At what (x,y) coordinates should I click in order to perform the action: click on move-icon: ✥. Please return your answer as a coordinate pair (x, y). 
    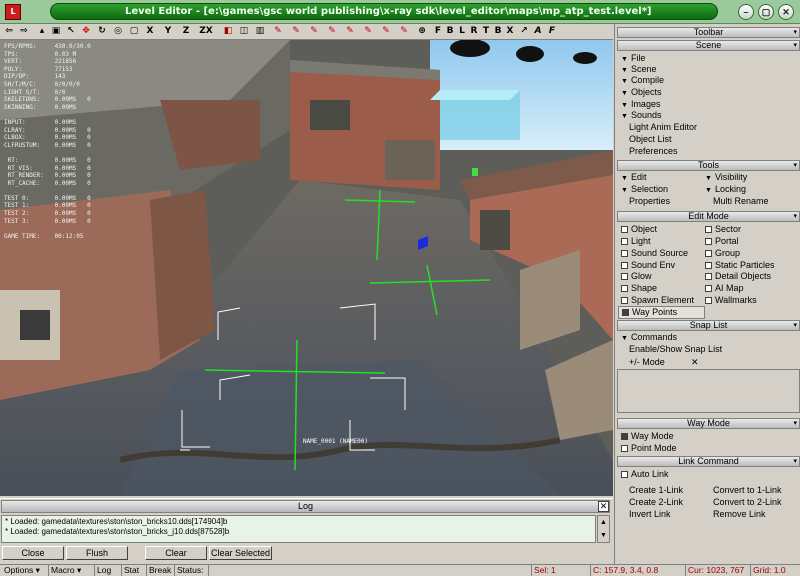
    Looking at the image, I should click on (86, 31).